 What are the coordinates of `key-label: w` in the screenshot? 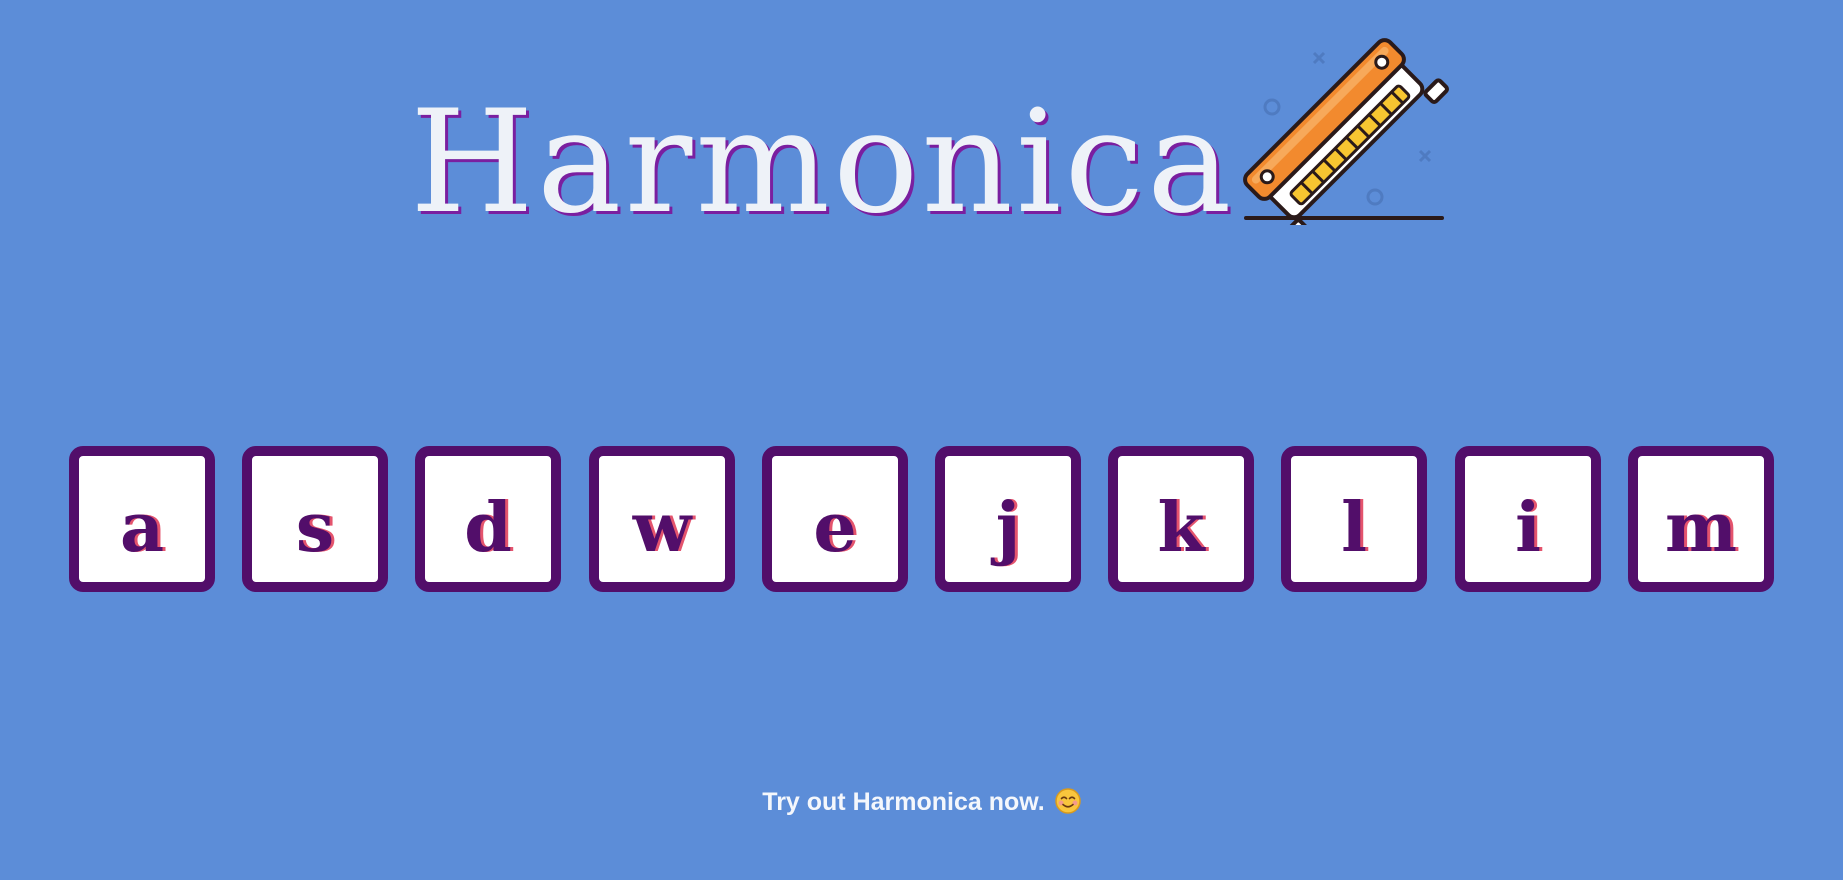 It's located at (662, 528).